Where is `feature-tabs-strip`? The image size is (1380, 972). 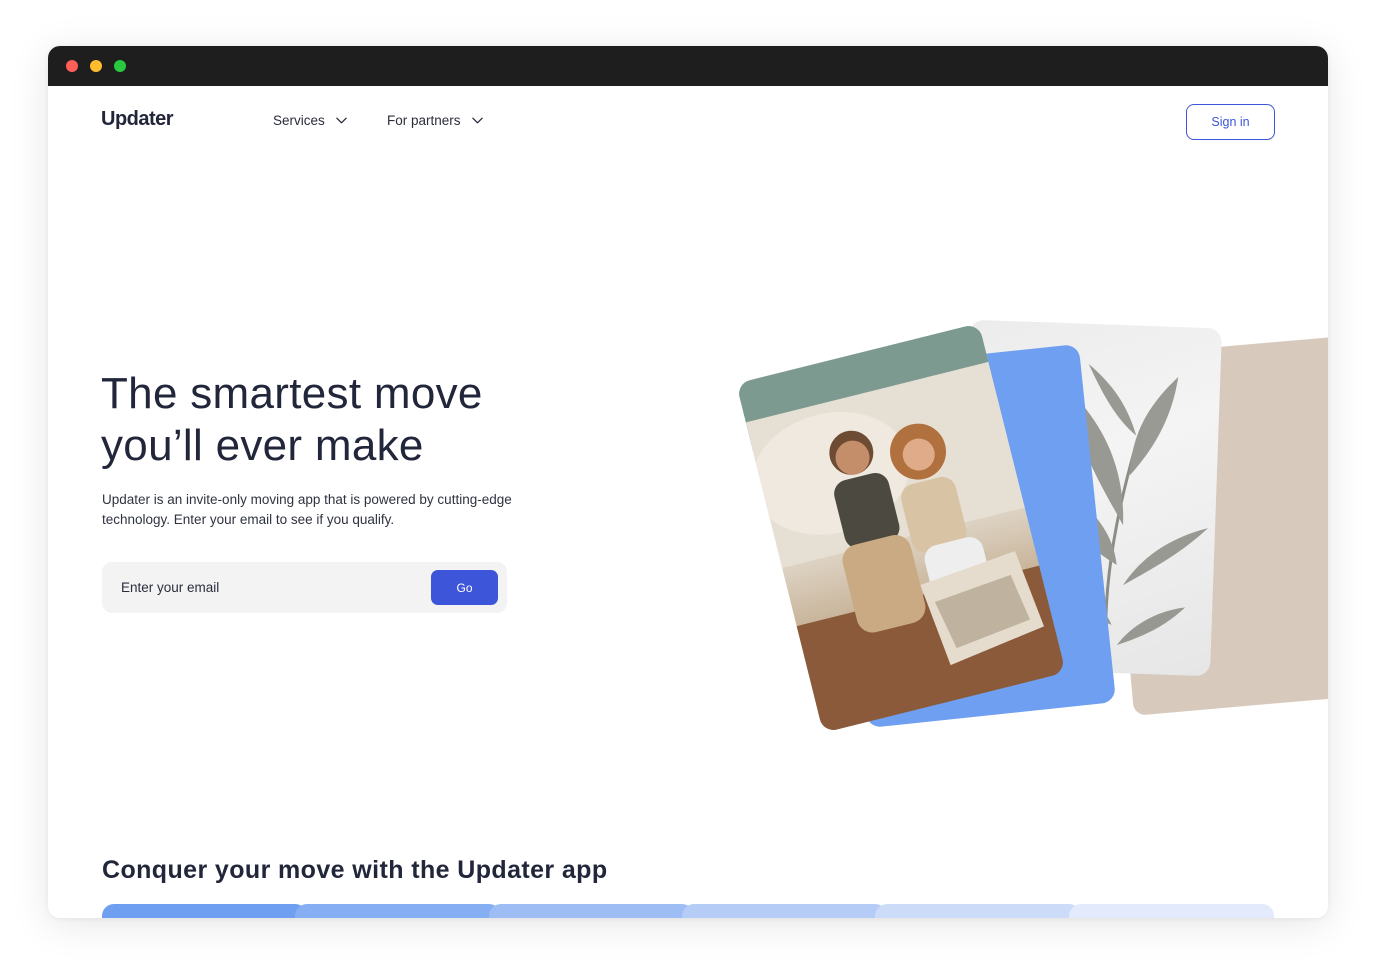
feature-tabs-strip is located at coordinates (688, 911).